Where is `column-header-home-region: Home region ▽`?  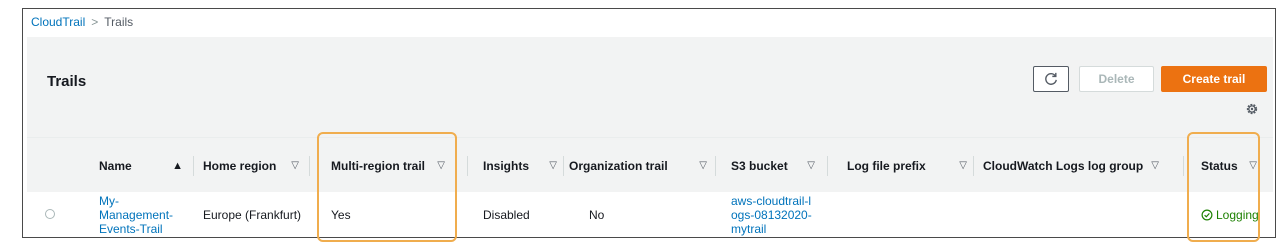
column-header-home-region: Home region ▽ is located at coordinates (251, 165).